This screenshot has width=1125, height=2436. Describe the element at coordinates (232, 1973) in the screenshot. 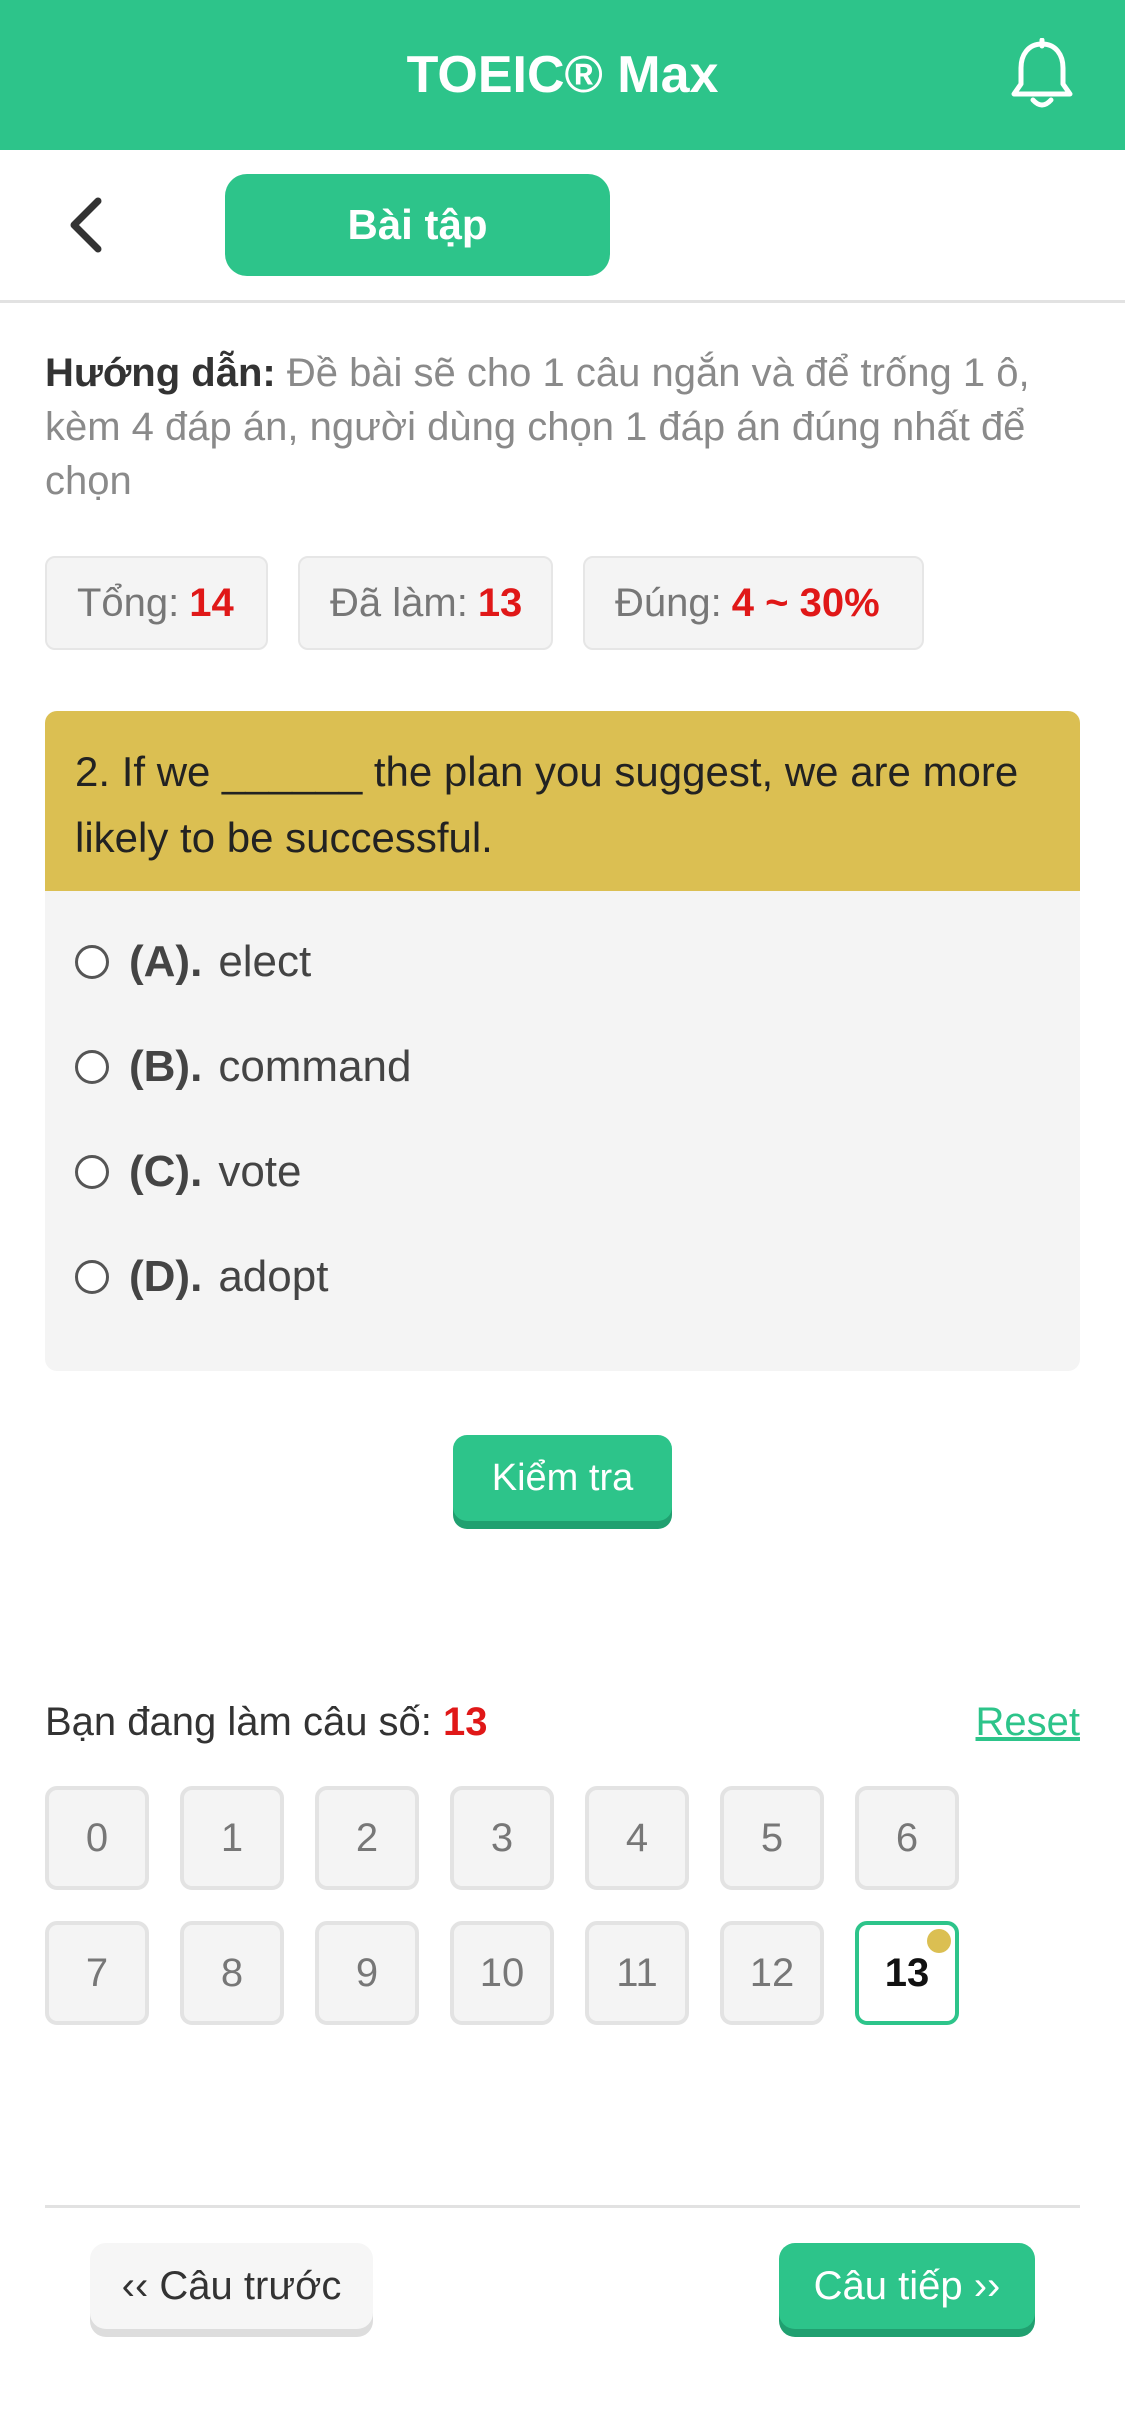

I see `question-number-8: 8` at that location.